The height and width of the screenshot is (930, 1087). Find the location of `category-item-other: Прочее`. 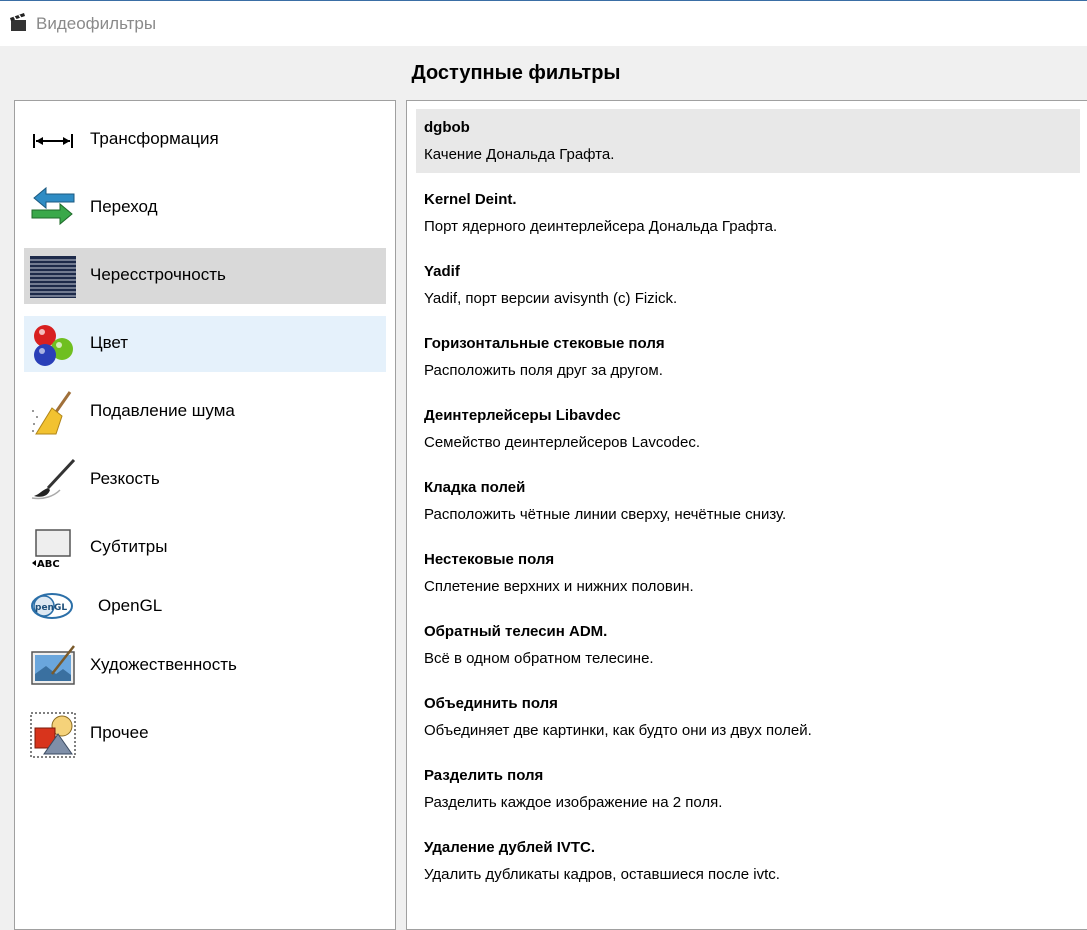

category-item-other: Прочее is located at coordinates (205, 734).